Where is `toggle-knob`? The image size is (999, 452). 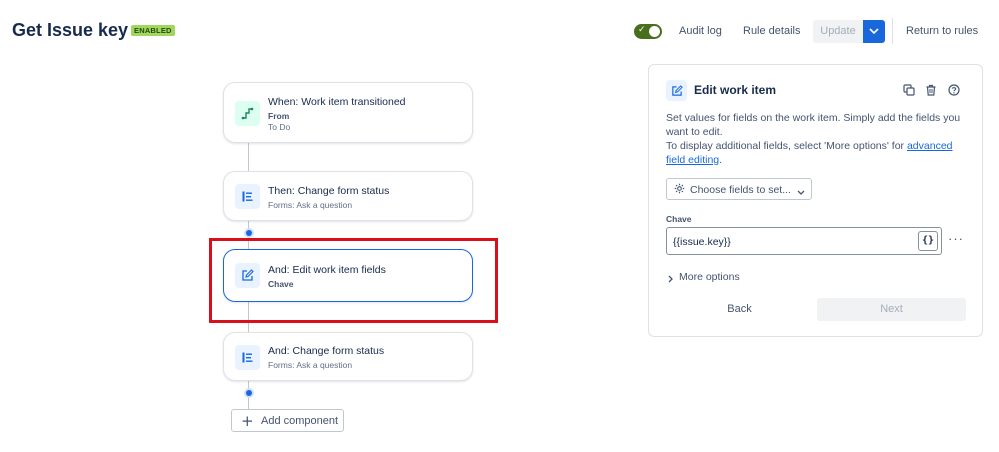 toggle-knob is located at coordinates (654, 31).